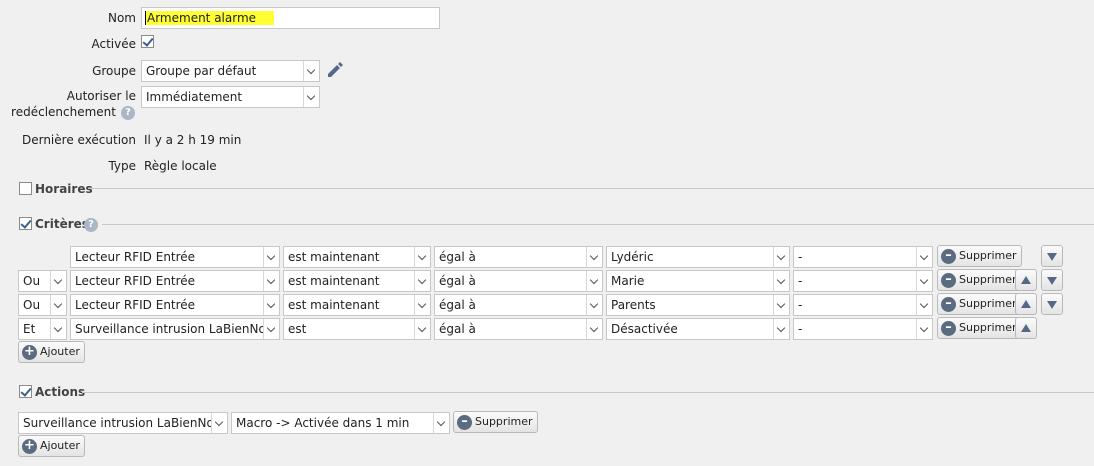 Image resolution: width=1094 pixels, height=466 pixels. Describe the element at coordinates (78, 140) in the screenshot. I see `last-execution-label: Dernière exécution` at that location.